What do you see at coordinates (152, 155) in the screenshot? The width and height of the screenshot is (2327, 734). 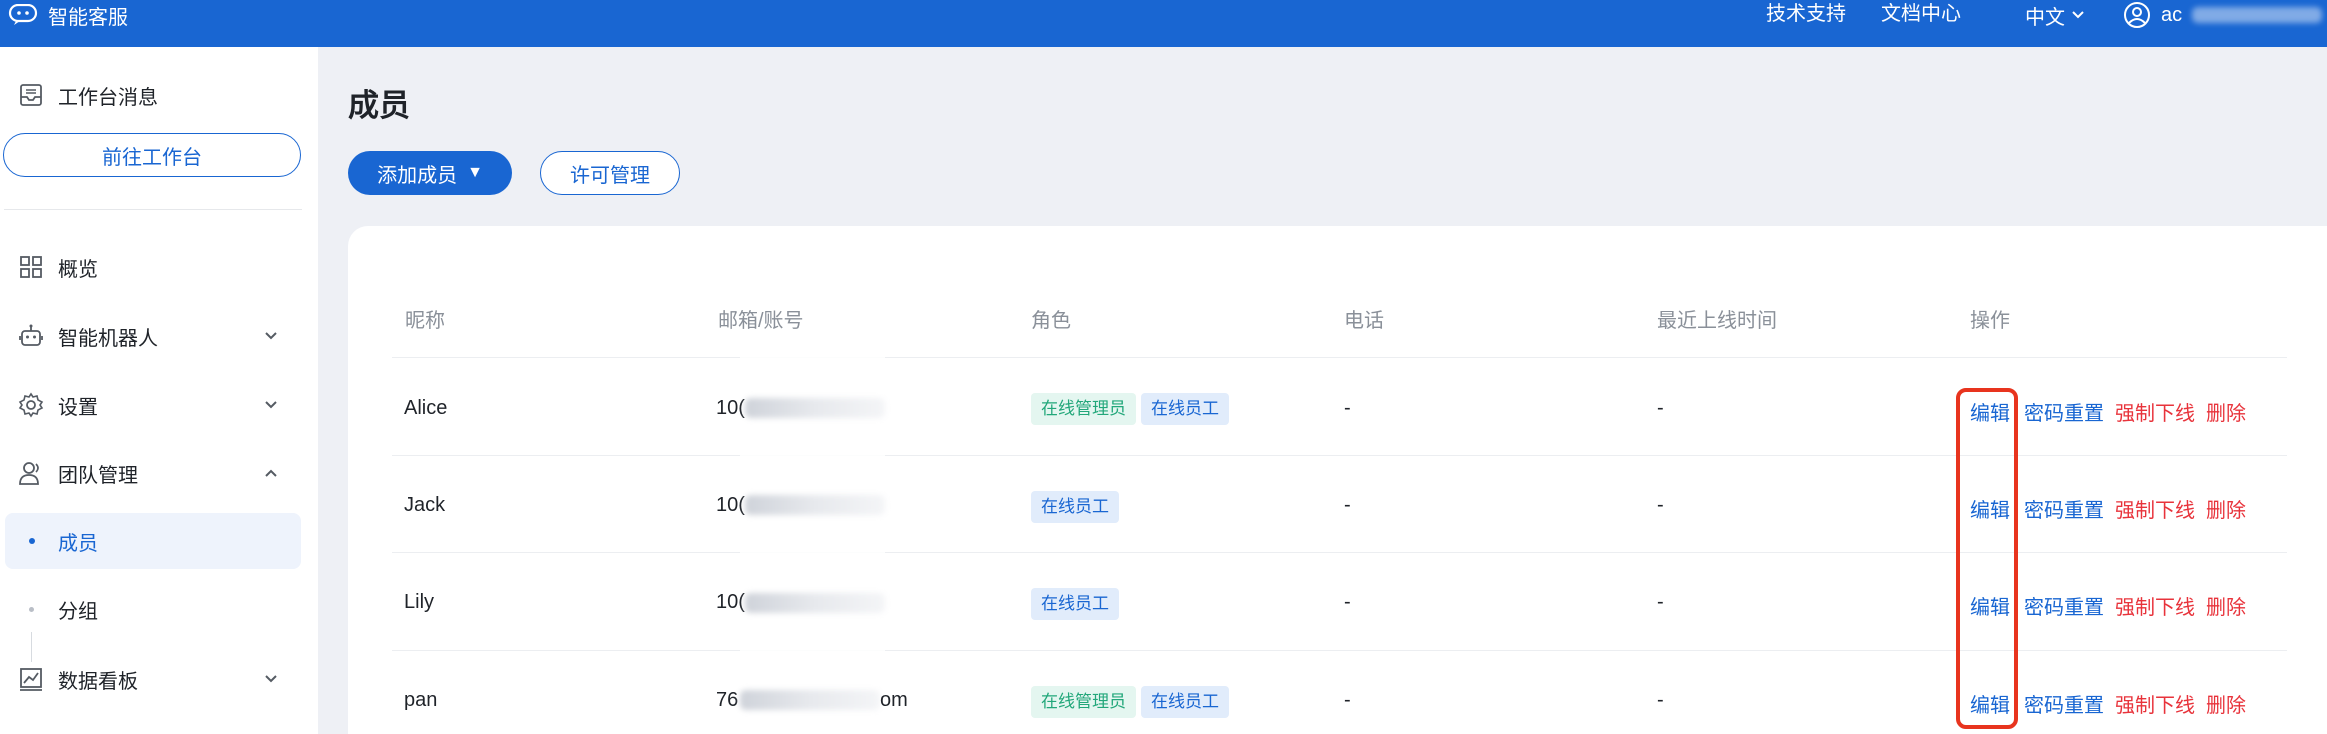 I see `goto-workbench-button: 前往工作台` at bounding box center [152, 155].